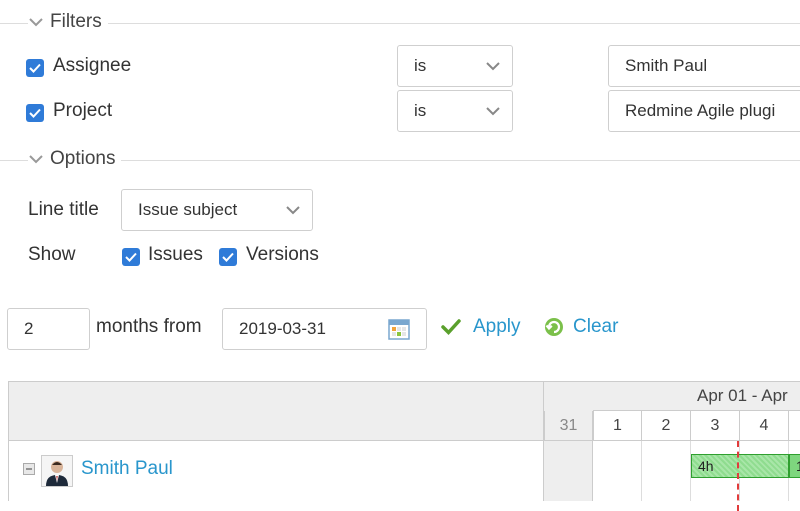 The image size is (800, 511). Describe the element at coordinates (706, 466) in the screenshot. I see `gantt-bar-label: 4h` at that location.